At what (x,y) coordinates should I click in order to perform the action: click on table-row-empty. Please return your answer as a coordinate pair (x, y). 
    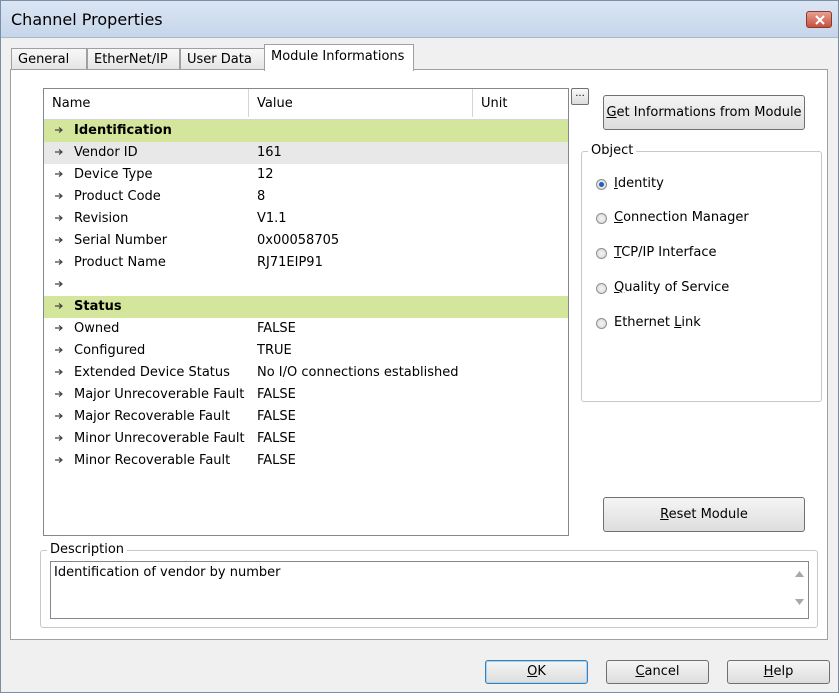
    Looking at the image, I should click on (306, 285).